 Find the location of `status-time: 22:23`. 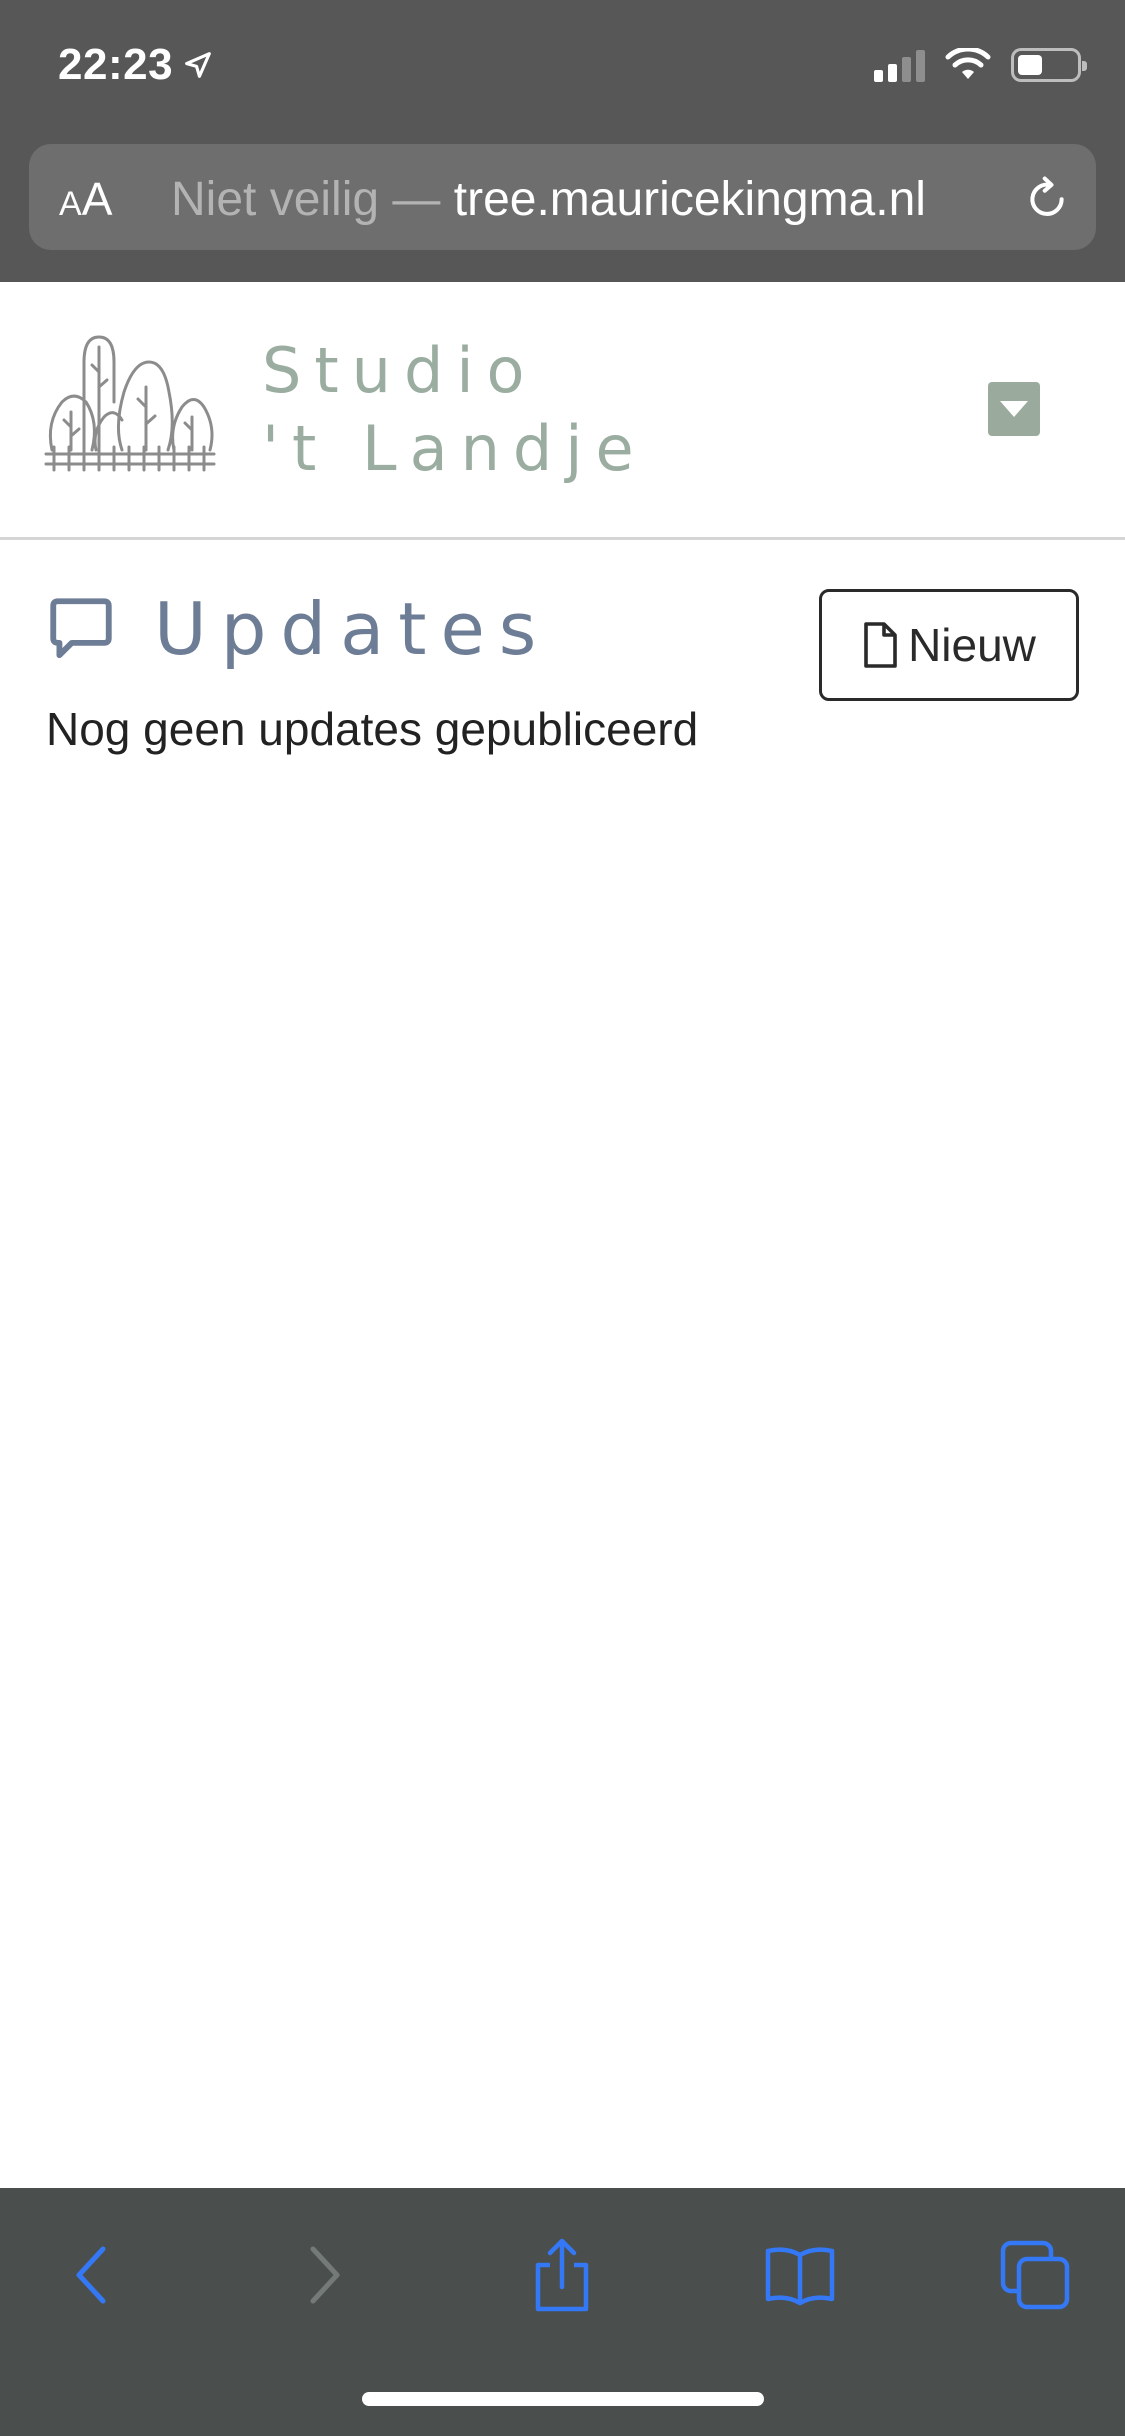

status-time: 22:23 is located at coordinates (136, 65).